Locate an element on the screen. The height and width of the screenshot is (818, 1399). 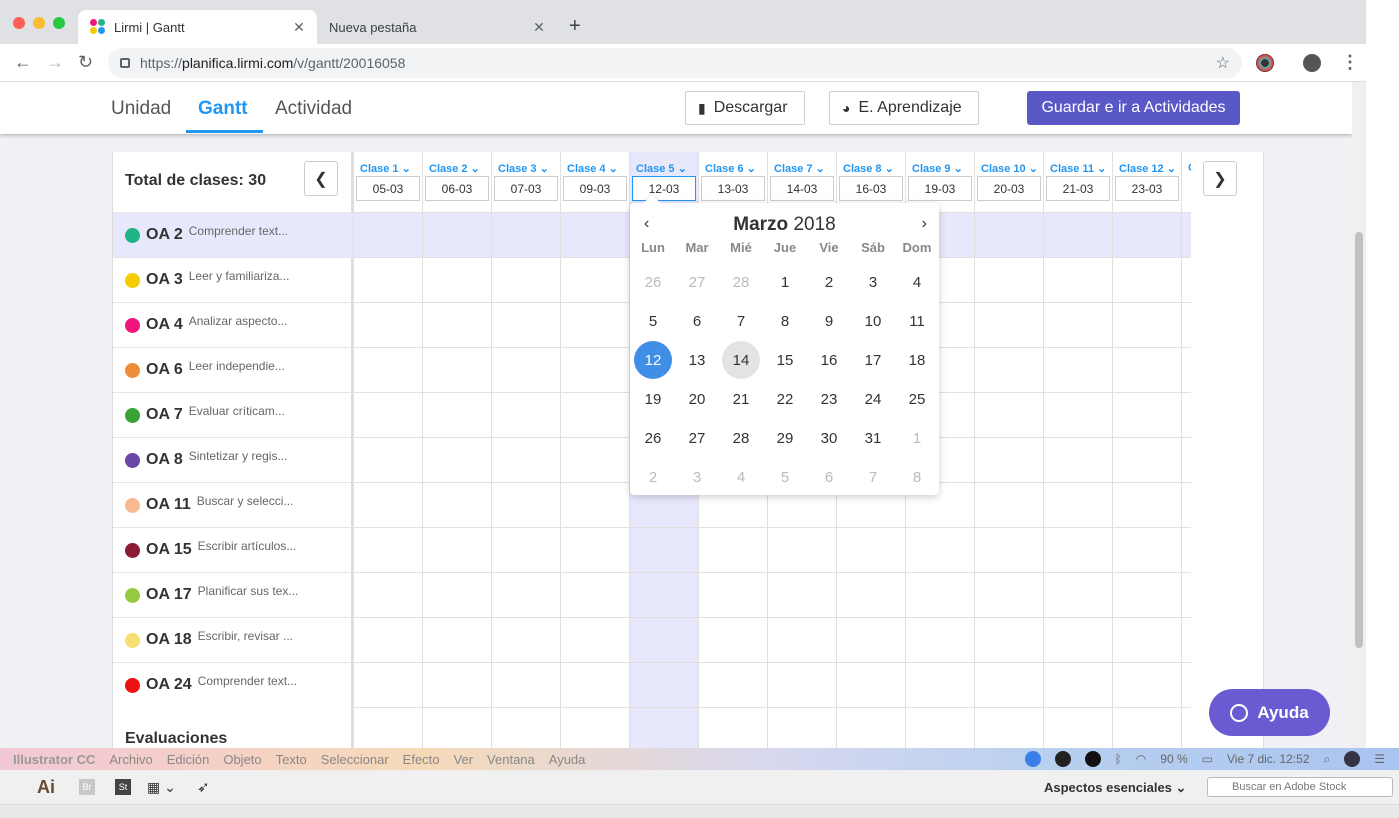
class-dropdown: Clase 3 ⌄ is located at coordinates (523, 168).